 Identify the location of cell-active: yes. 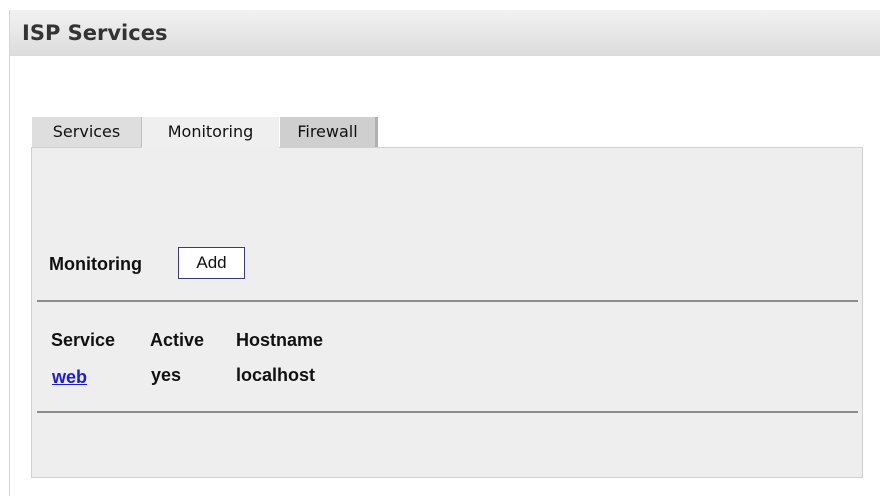
(166, 375).